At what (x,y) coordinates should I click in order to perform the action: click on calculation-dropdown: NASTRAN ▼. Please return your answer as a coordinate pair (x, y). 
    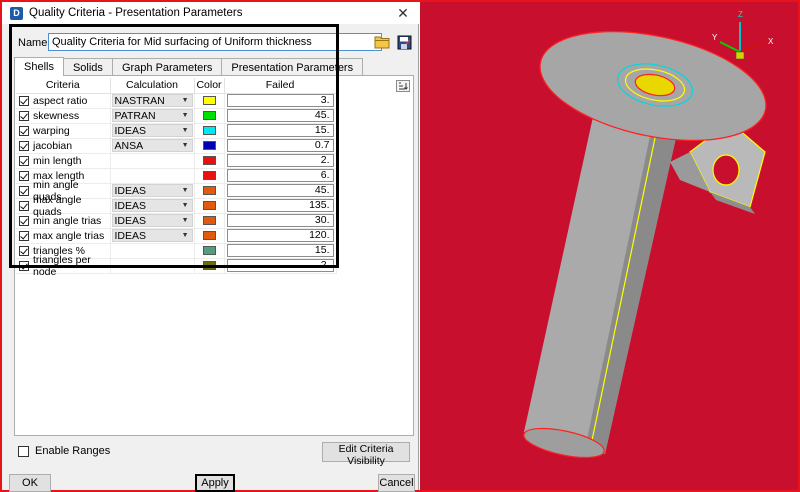
    Looking at the image, I should click on (152, 100).